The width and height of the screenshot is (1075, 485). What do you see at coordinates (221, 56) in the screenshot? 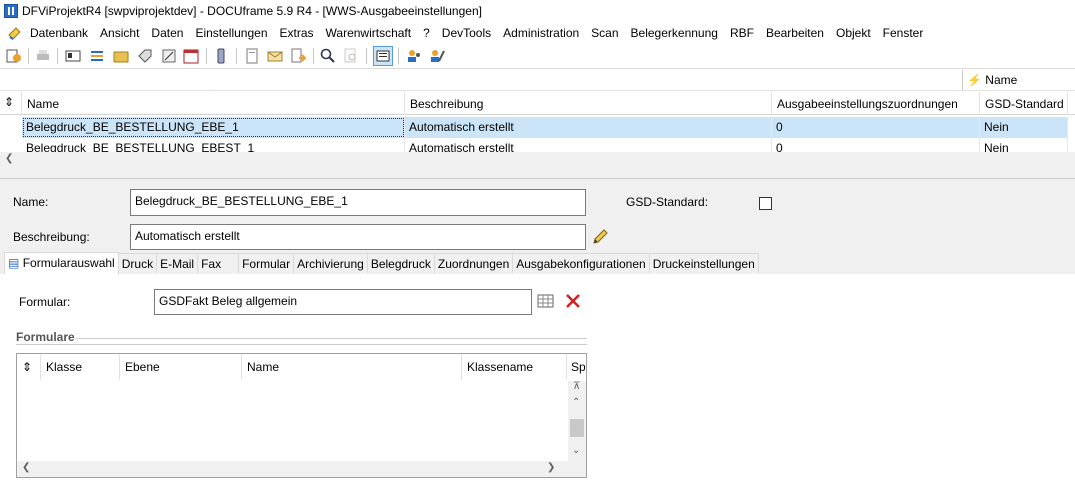
I see `phone-icon` at bounding box center [221, 56].